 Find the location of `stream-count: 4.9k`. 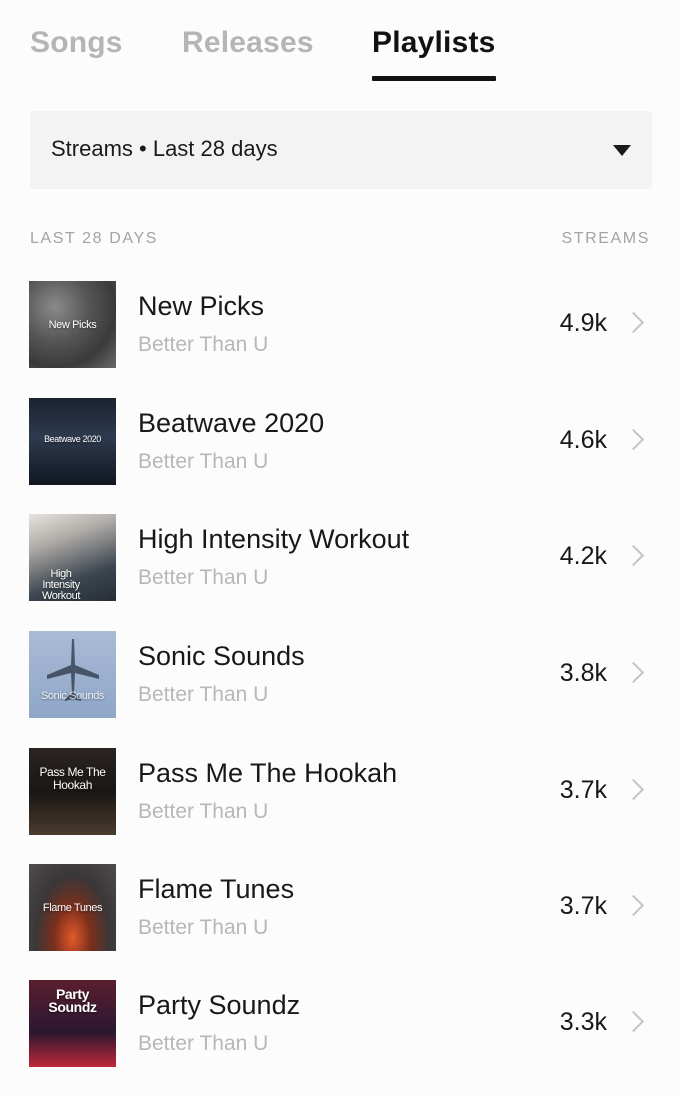

stream-count: 4.9k is located at coordinates (583, 323).